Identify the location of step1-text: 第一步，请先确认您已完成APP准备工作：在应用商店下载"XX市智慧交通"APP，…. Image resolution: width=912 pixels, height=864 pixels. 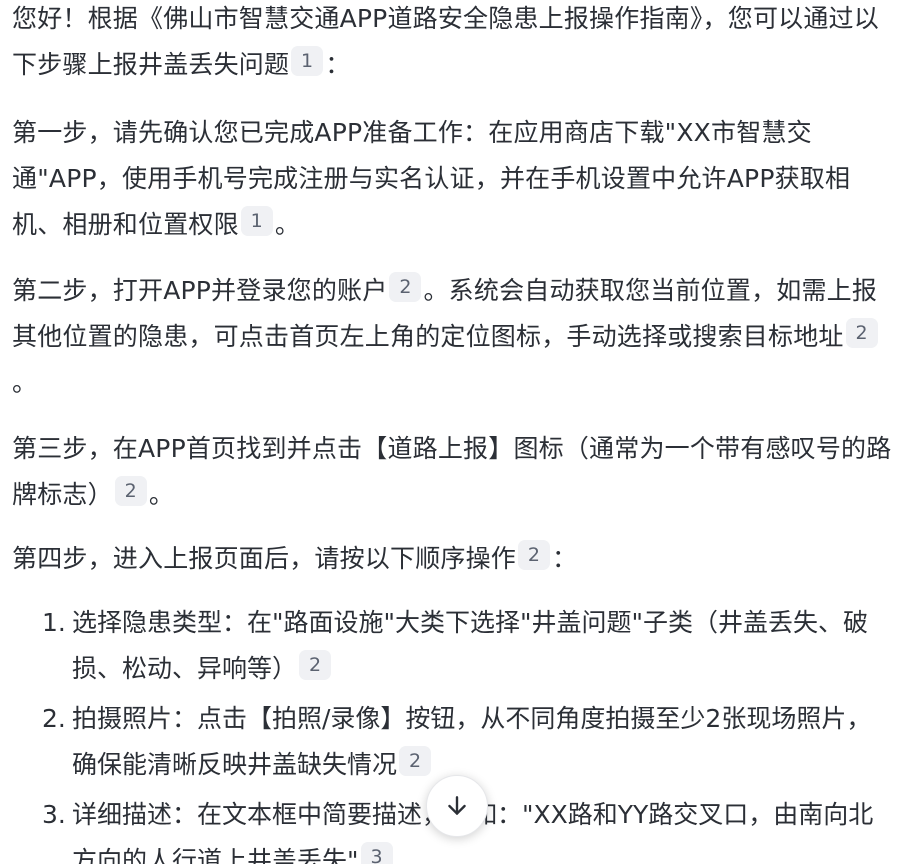
(431, 178).